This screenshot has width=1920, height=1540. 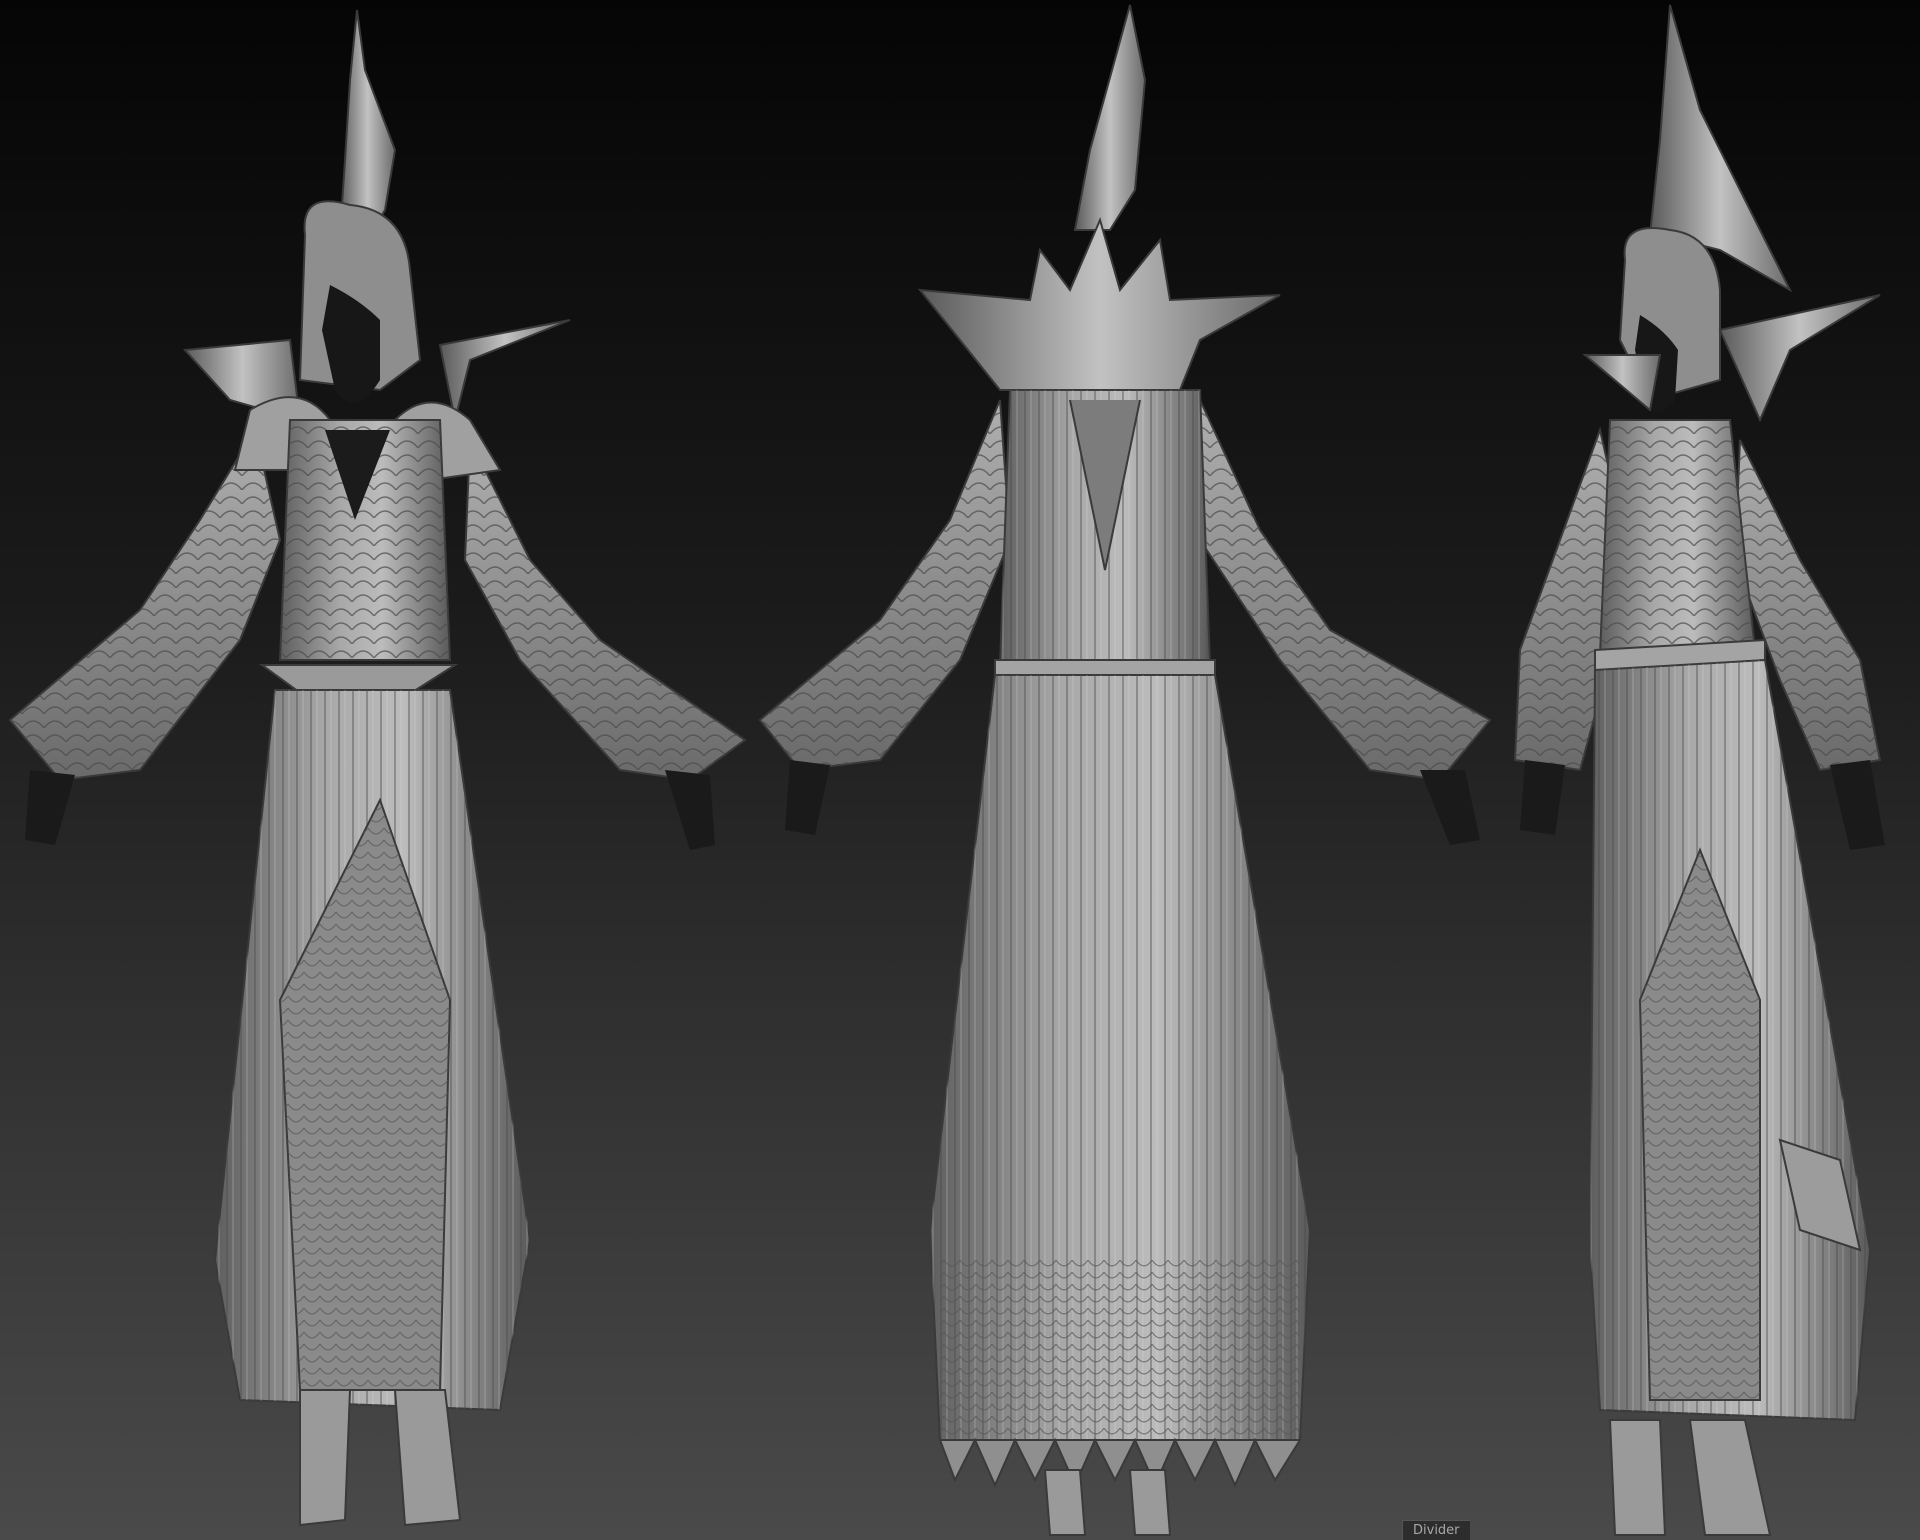 What do you see at coordinates (1436, 1530) in the screenshot?
I see `divider-tooltip: Divider` at bounding box center [1436, 1530].